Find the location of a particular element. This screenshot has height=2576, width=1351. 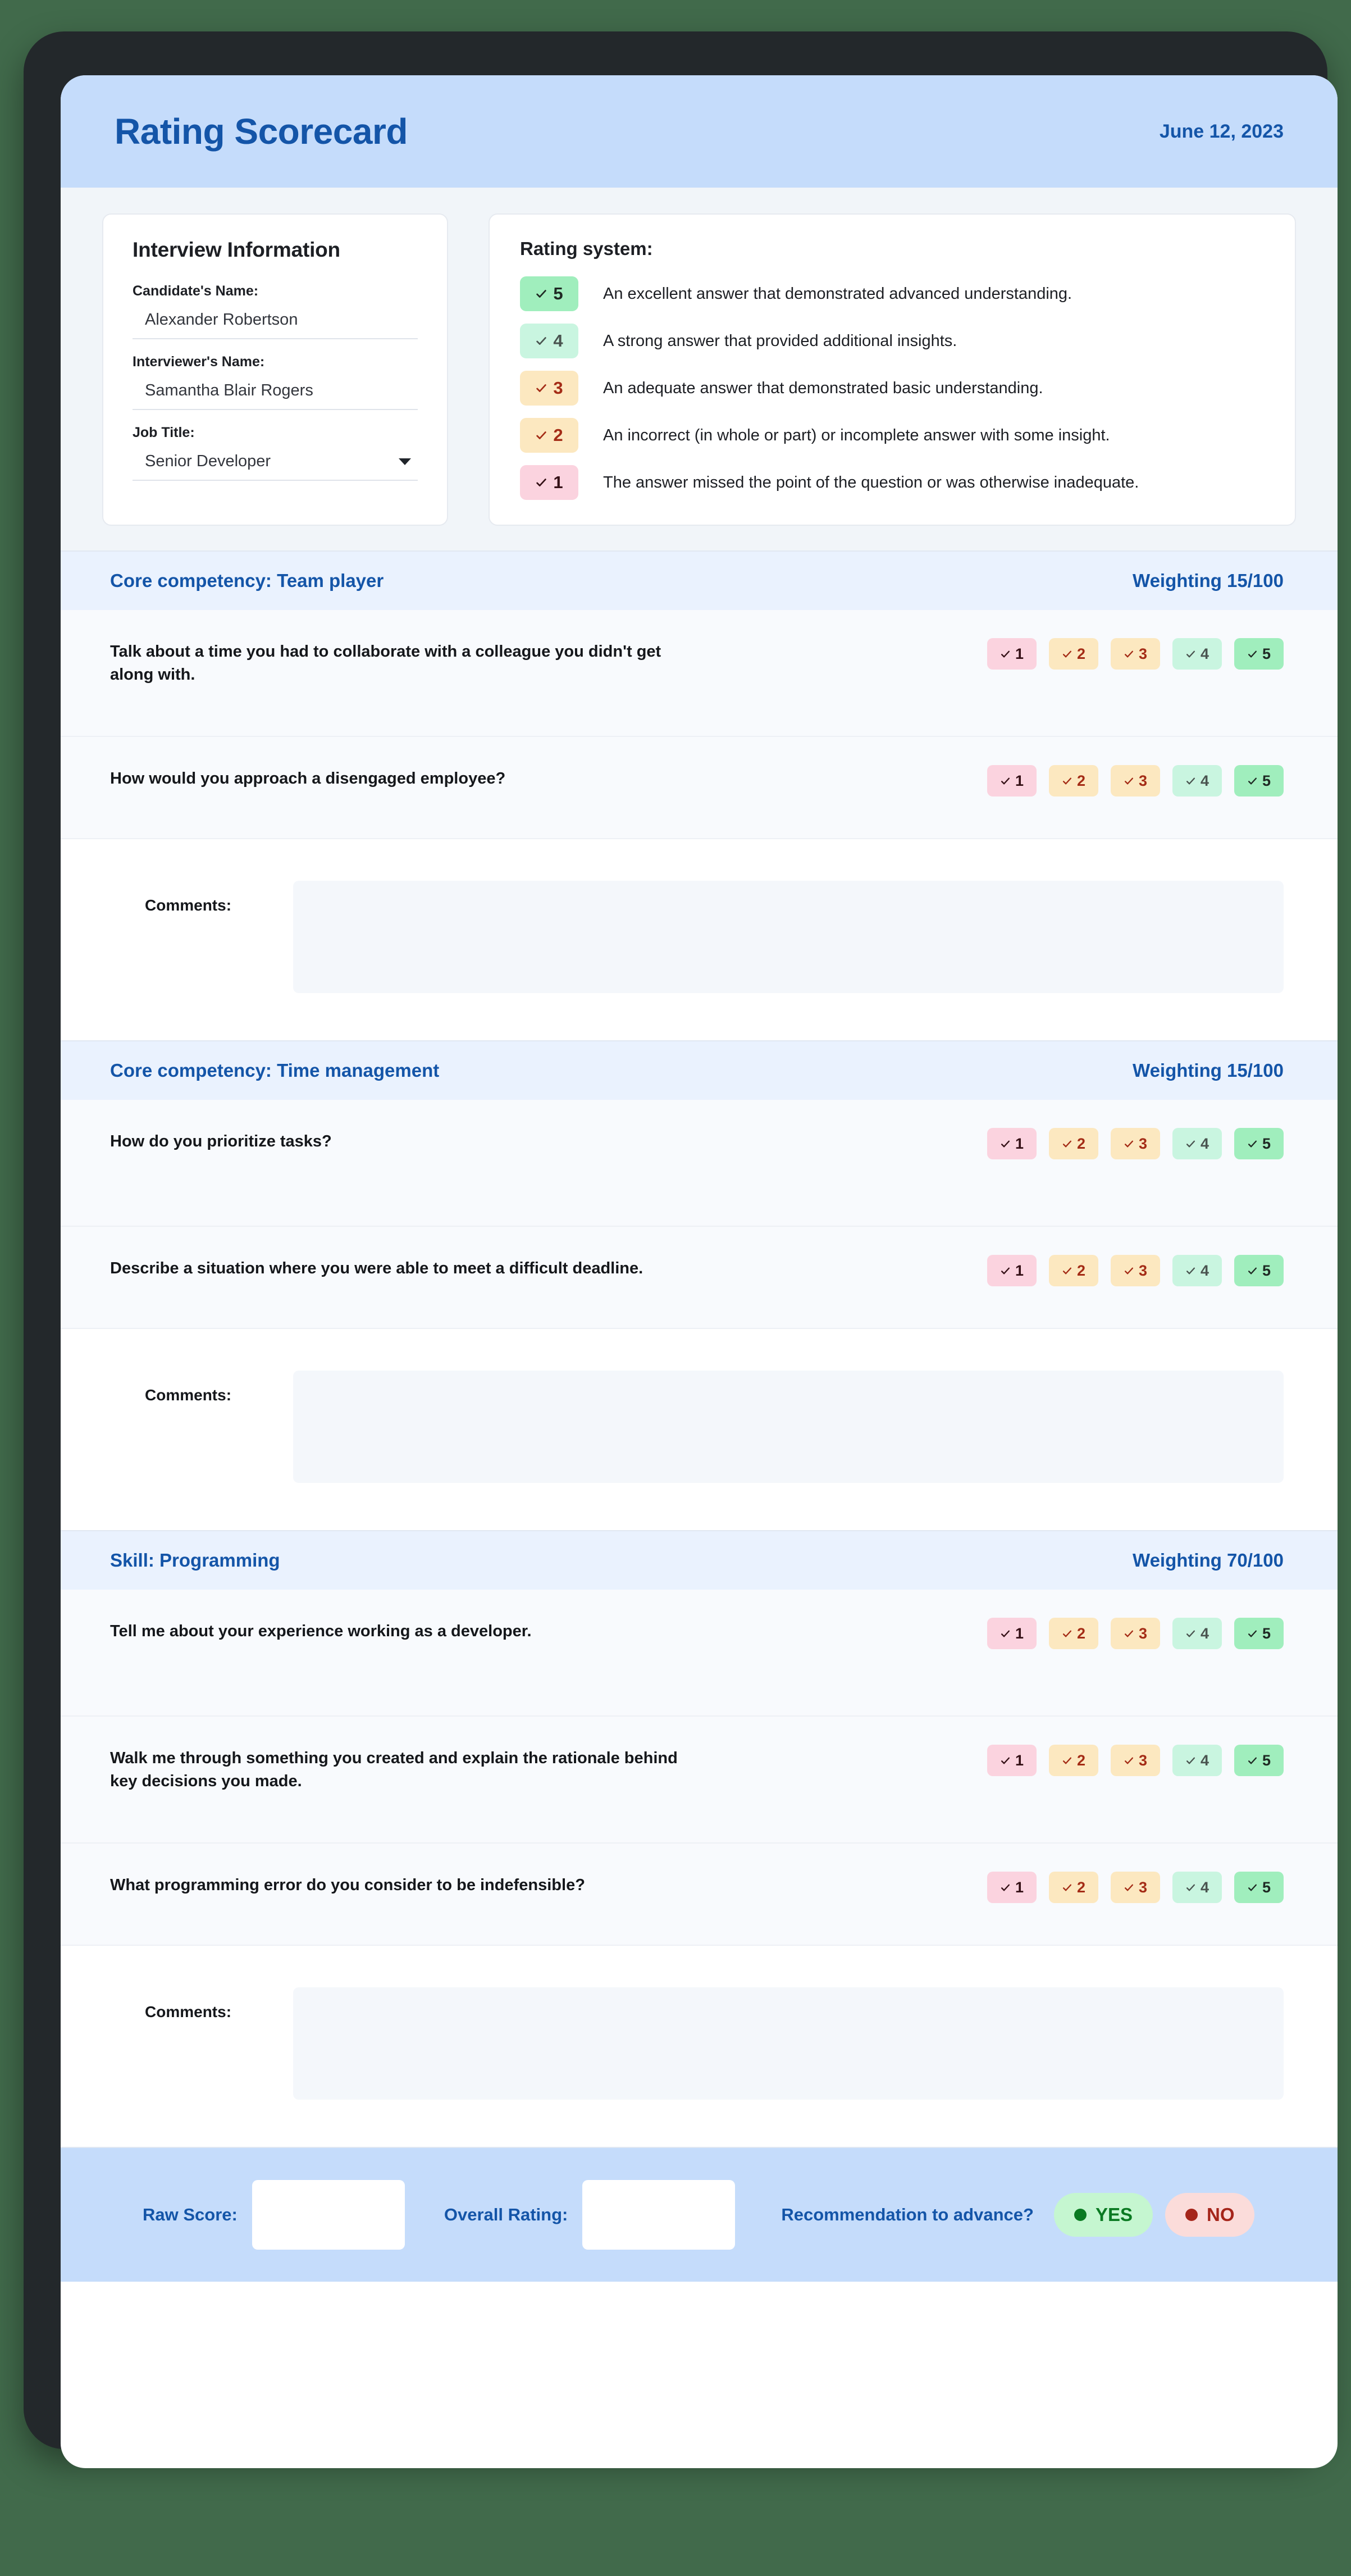

field-candidate-name: Candidate's Name: Alexander Robertson is located at coordinates (275, 311).